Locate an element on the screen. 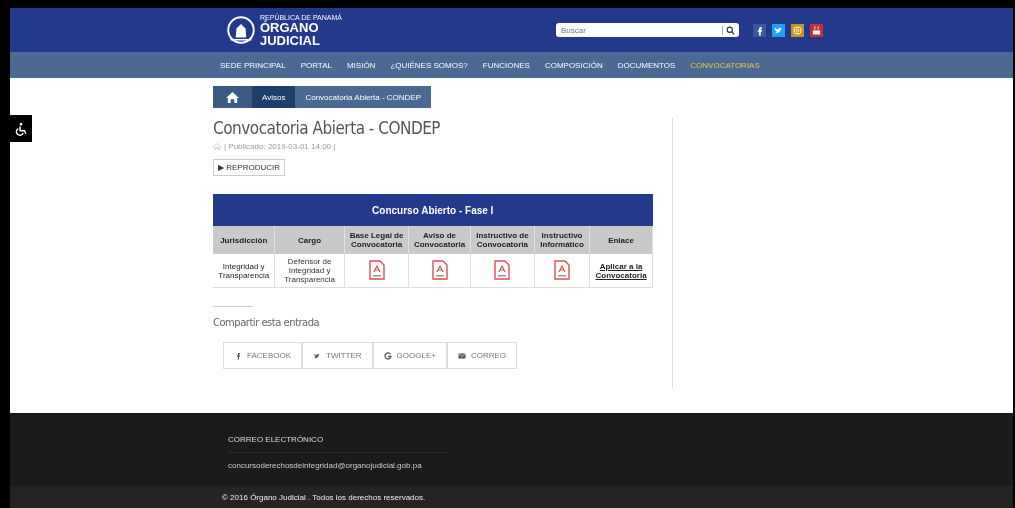 Image resolution: width=1015 pixels, height=508 pixels. share-button: TWITTER is located at coordinates (337, 355).